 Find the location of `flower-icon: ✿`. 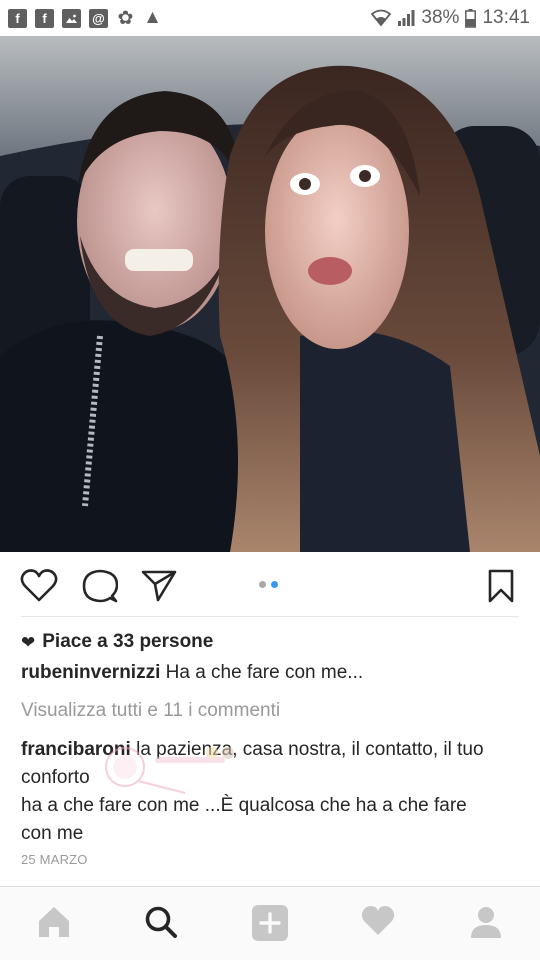

flower-icon: ✿ is located at coordinates (125, 18).